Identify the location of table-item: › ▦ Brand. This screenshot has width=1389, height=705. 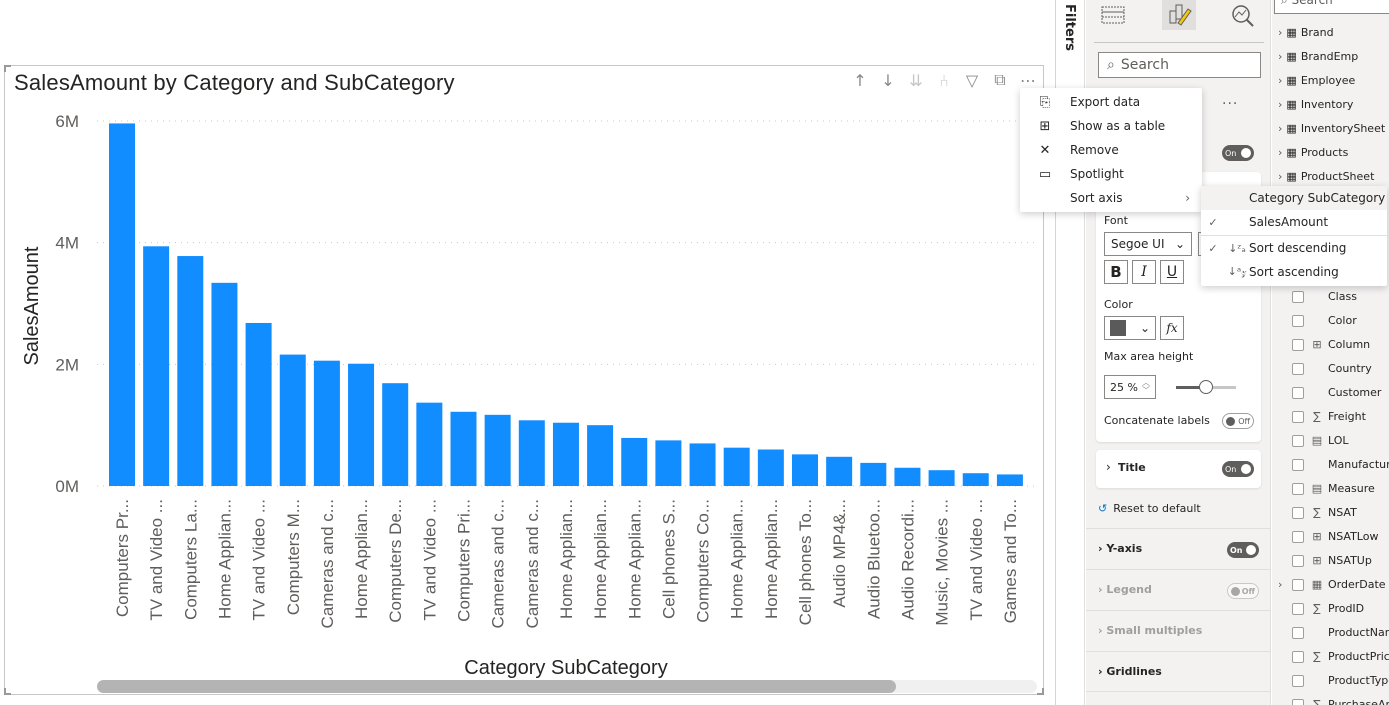
(1306, 32).